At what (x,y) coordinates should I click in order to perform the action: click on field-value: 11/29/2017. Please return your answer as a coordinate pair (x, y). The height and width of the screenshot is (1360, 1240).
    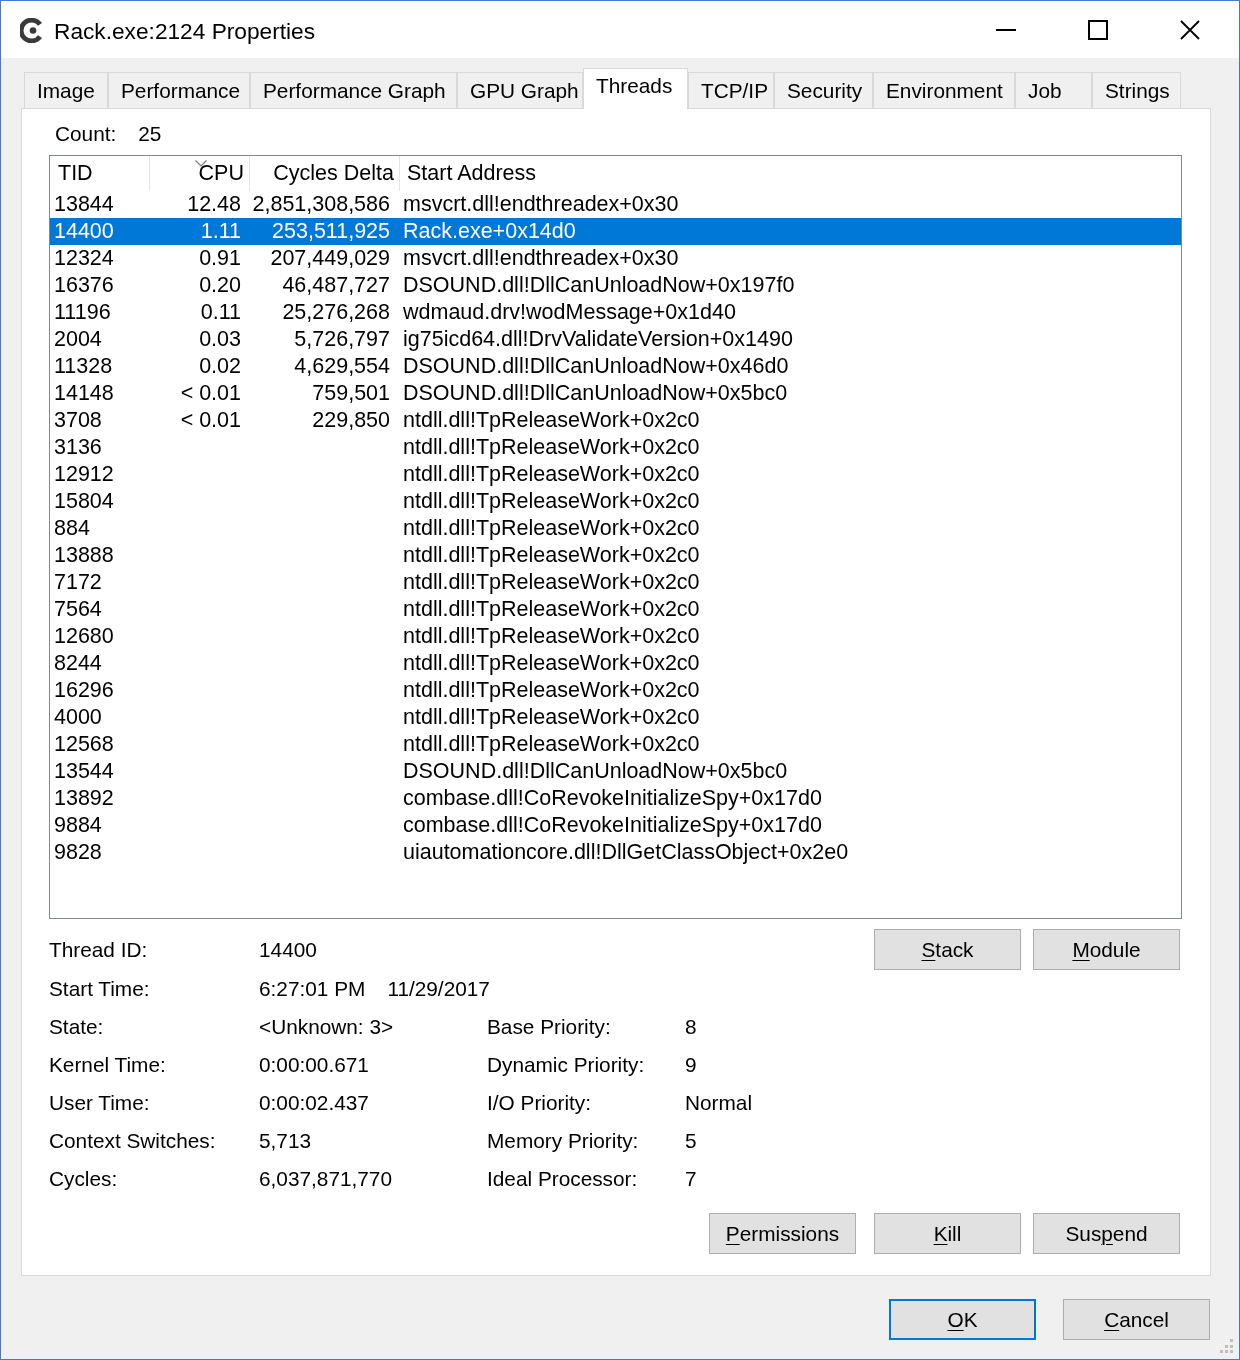
    Looking at the image, I should click on (438, 989).